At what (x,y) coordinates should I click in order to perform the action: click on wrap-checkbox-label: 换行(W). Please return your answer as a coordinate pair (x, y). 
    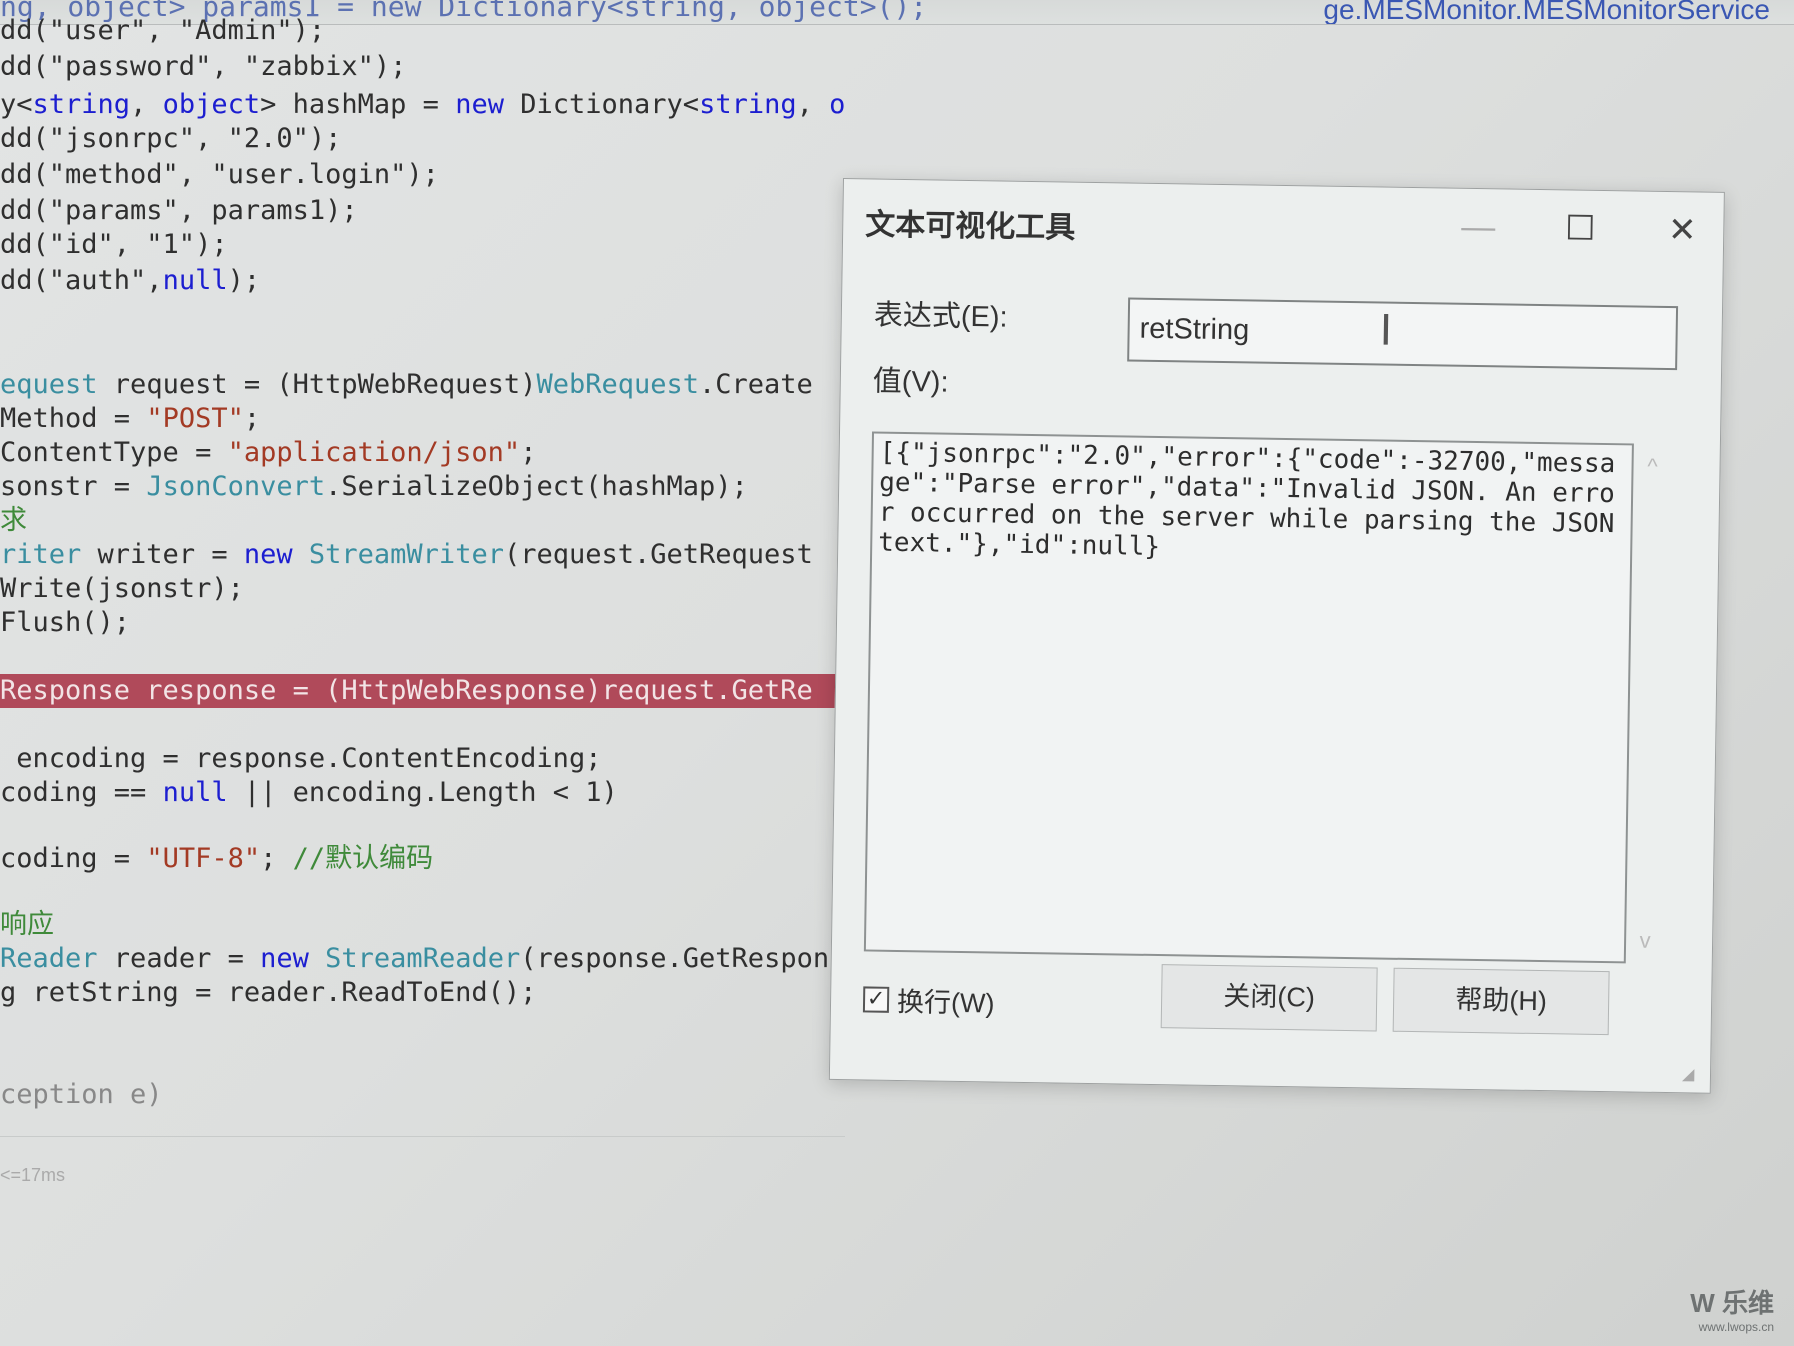
    Looking at the image, I should click on (945, 1002).